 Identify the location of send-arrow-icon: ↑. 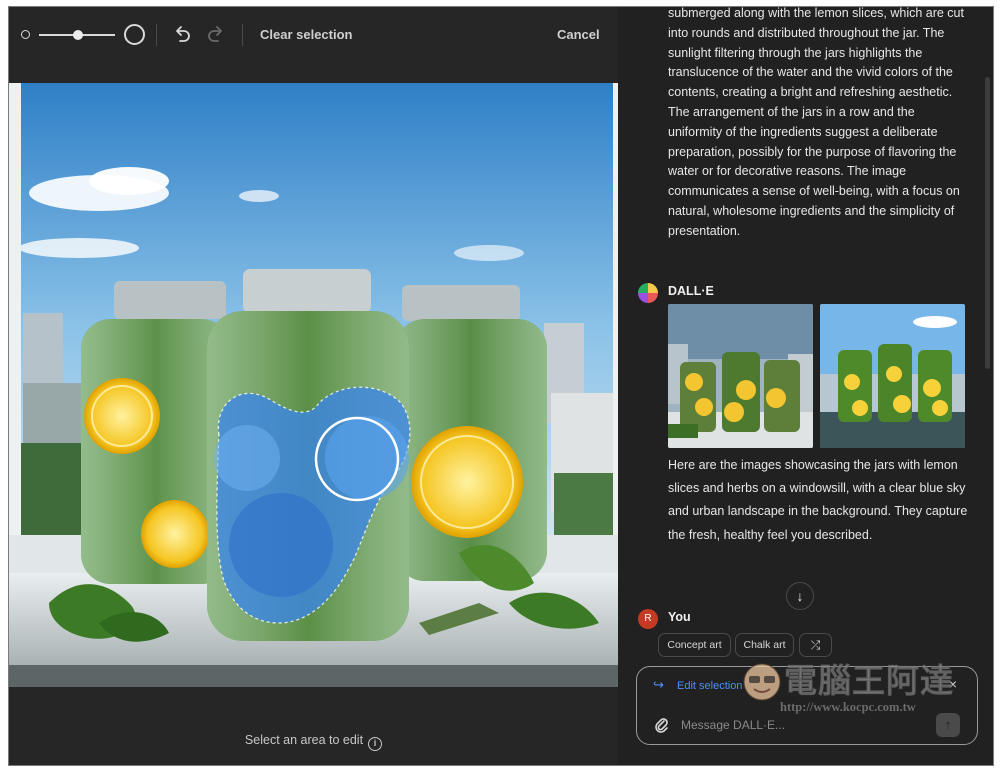
(948, 725).